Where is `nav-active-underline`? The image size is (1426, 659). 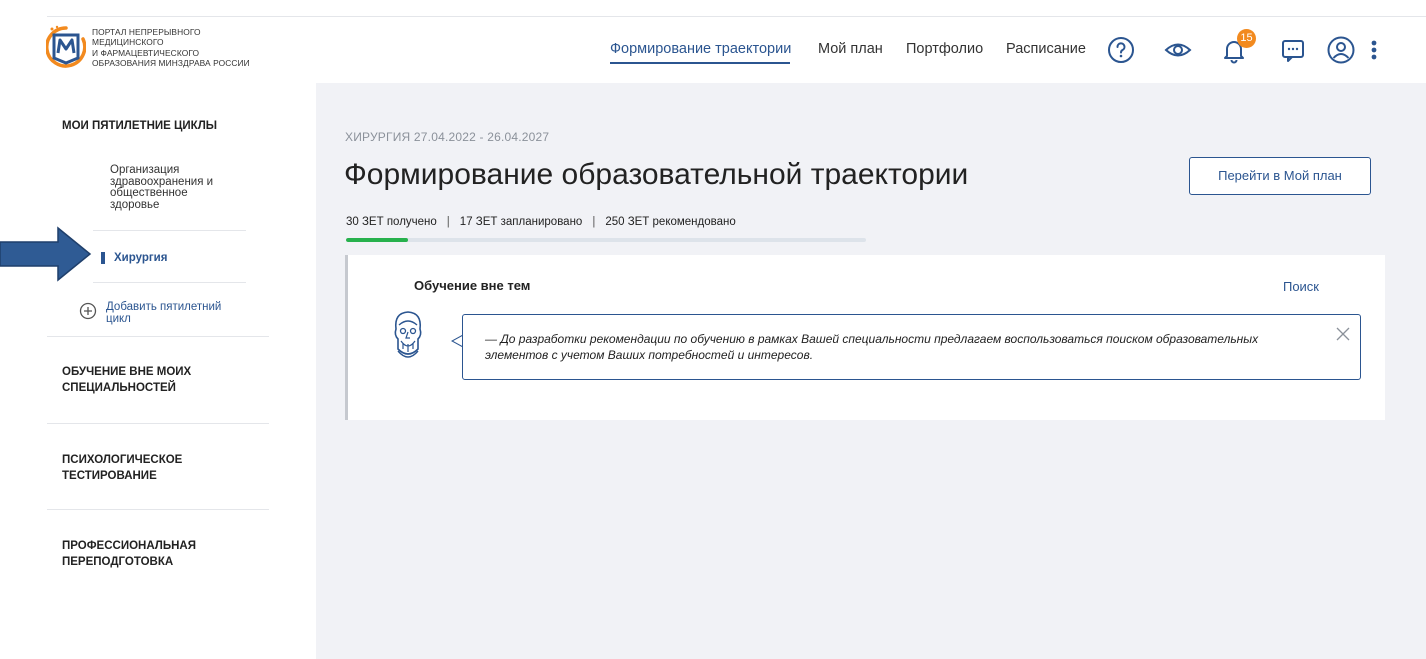 nav-active-underline is located at coordinates (700, 63).